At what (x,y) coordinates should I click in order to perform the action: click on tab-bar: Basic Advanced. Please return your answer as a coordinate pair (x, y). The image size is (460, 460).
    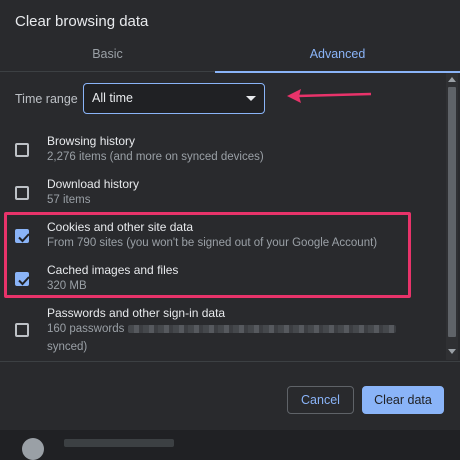
    Looking at the image, I should click on (230, 56).